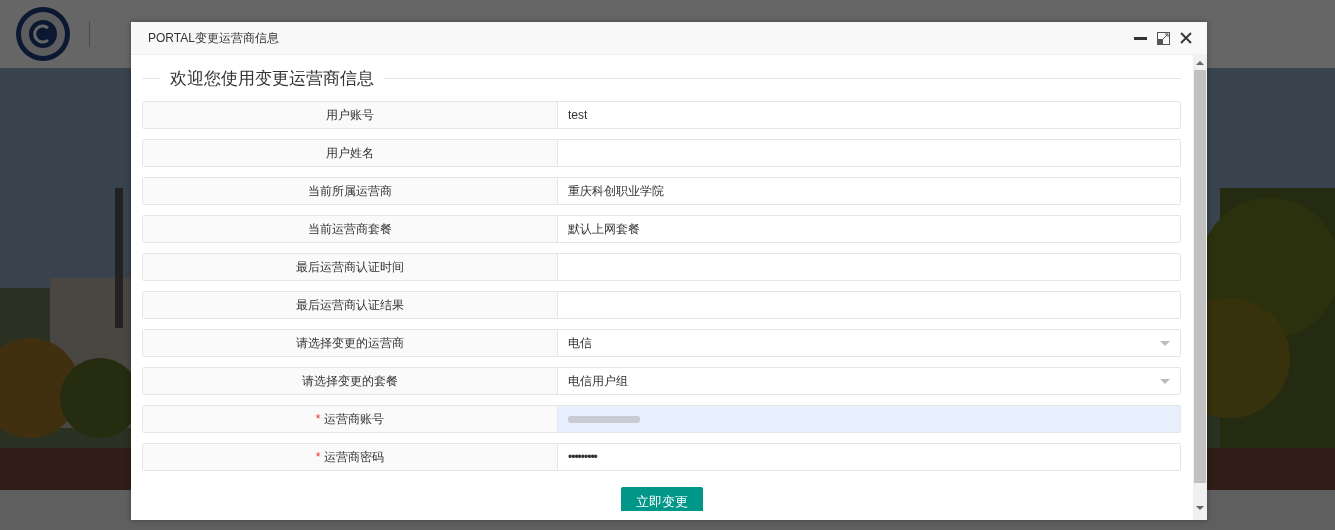 The width and height of the screenshot is (1335, 530). Describe the element at coordinates (272, 78) in the screenshot. I see `form-legend: 欢迎您使用变更运营商信息` at that location.